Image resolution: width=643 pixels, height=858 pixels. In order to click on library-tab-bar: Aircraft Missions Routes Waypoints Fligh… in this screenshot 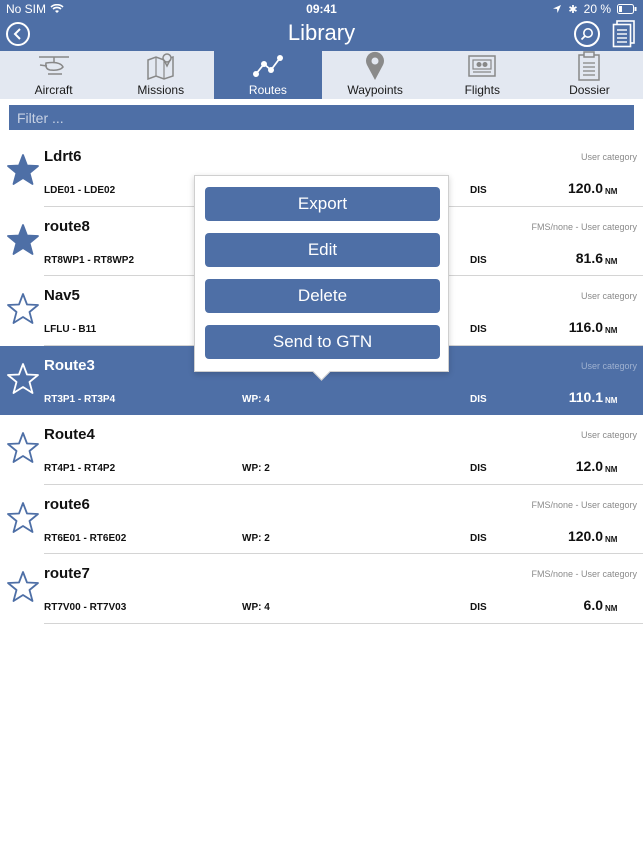, I will do `click(321, 75)`.